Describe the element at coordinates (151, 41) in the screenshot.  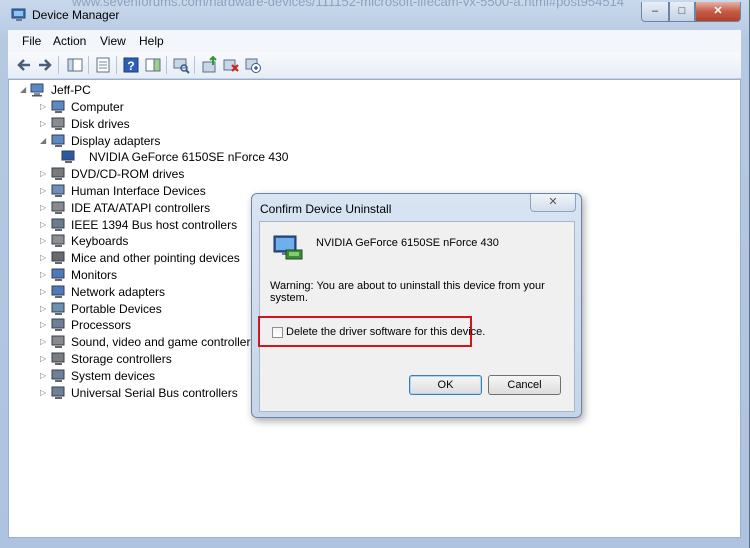
I see `menu-help: Help` at that location.